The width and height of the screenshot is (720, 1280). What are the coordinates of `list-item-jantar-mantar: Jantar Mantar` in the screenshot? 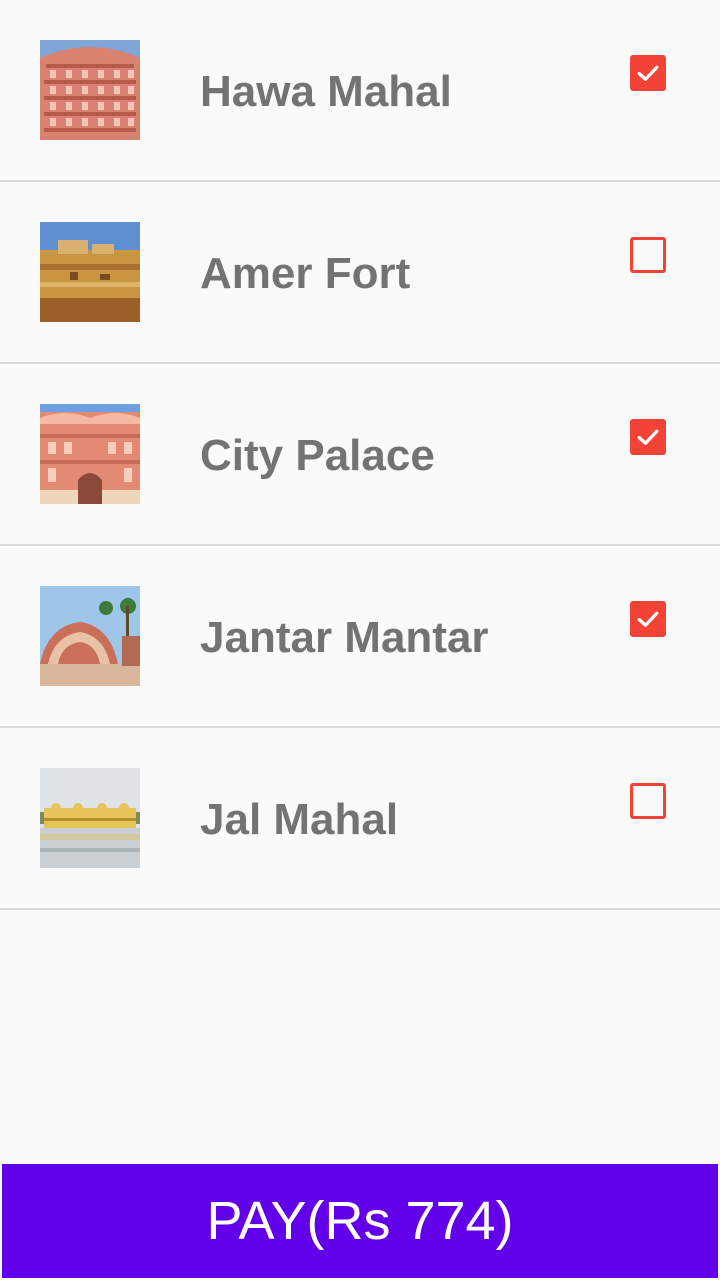 It's located at (360, 637).